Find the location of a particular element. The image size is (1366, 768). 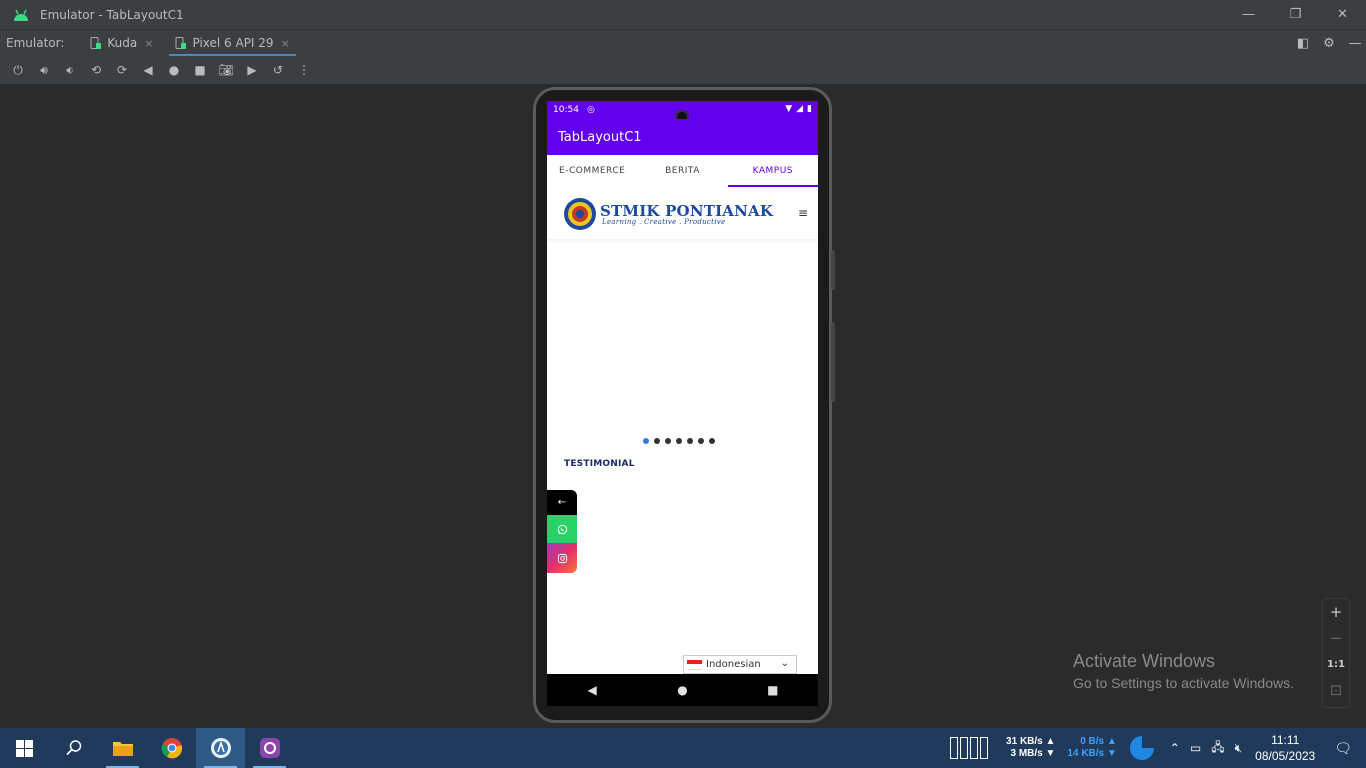

taskbar-file-explorer is located at coordinates (122, 748).